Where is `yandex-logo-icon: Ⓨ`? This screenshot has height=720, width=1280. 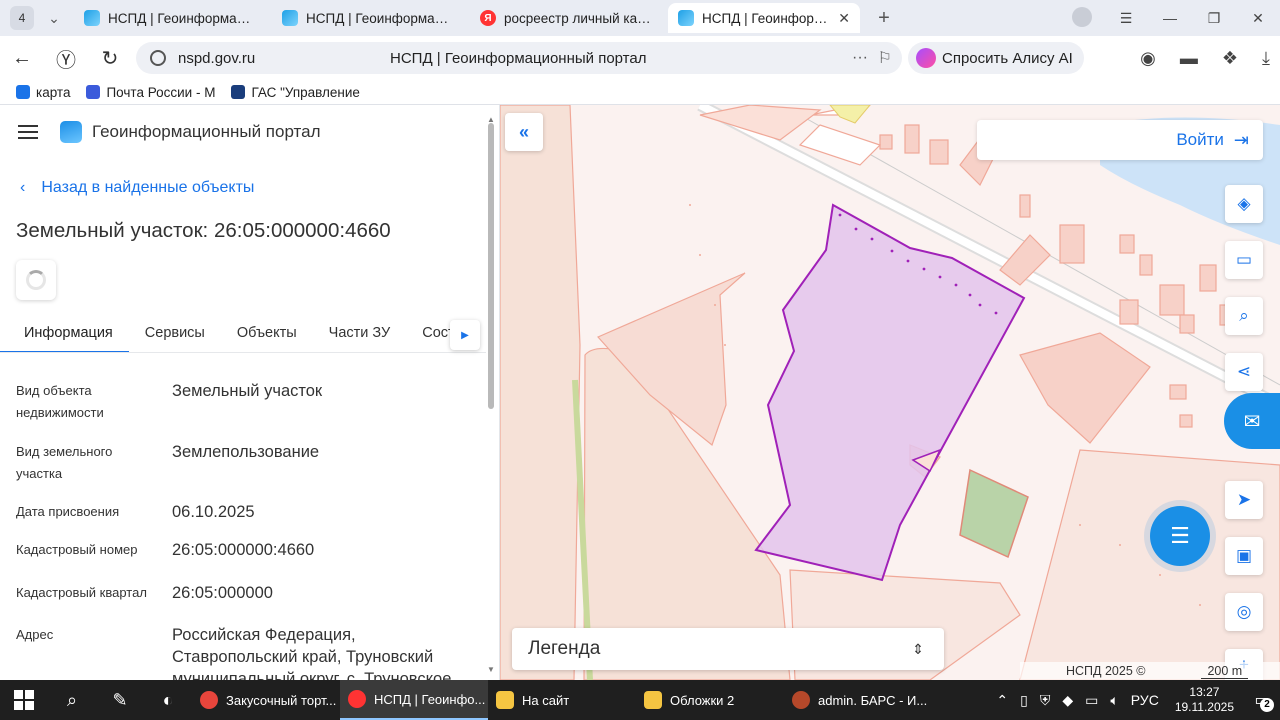 yandex-logo-icon: Ⓨ is located at coordinates (66, 58).